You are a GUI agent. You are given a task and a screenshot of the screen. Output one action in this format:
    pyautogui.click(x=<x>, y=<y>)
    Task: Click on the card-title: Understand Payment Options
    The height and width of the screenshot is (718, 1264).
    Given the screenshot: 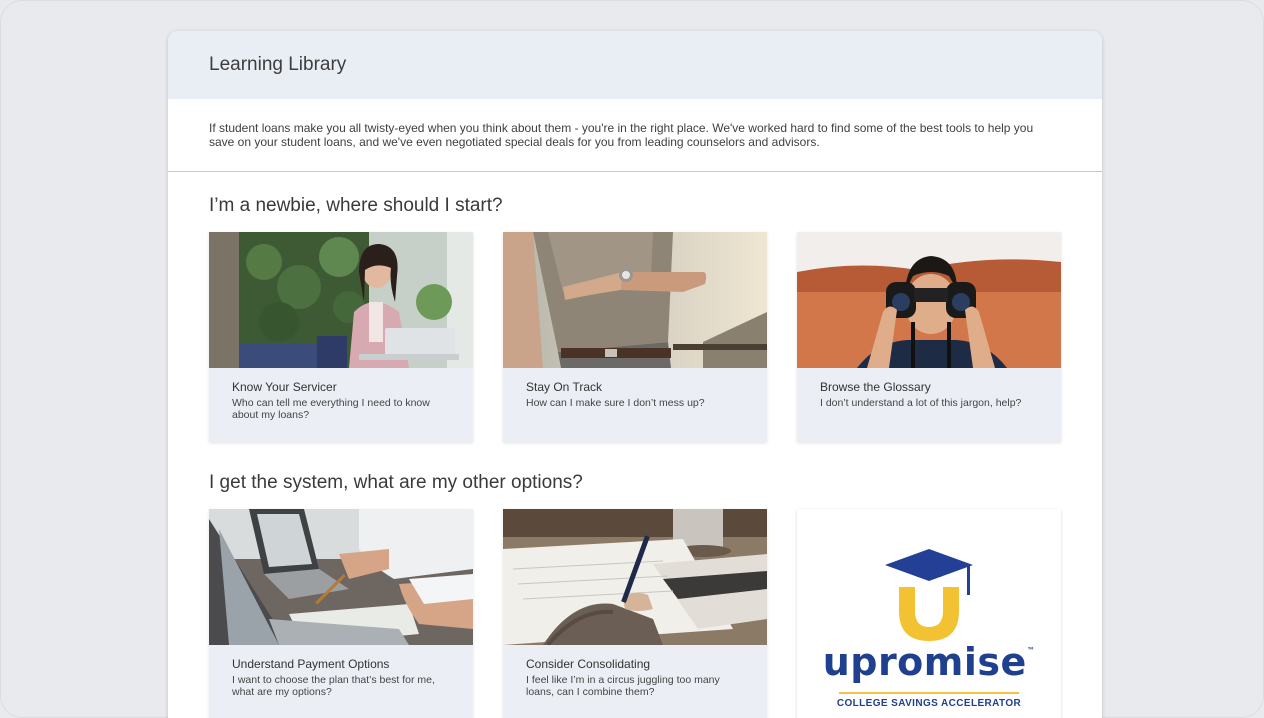 What is the action you would take?
    pyautogui.click(x=311, y=664)
    